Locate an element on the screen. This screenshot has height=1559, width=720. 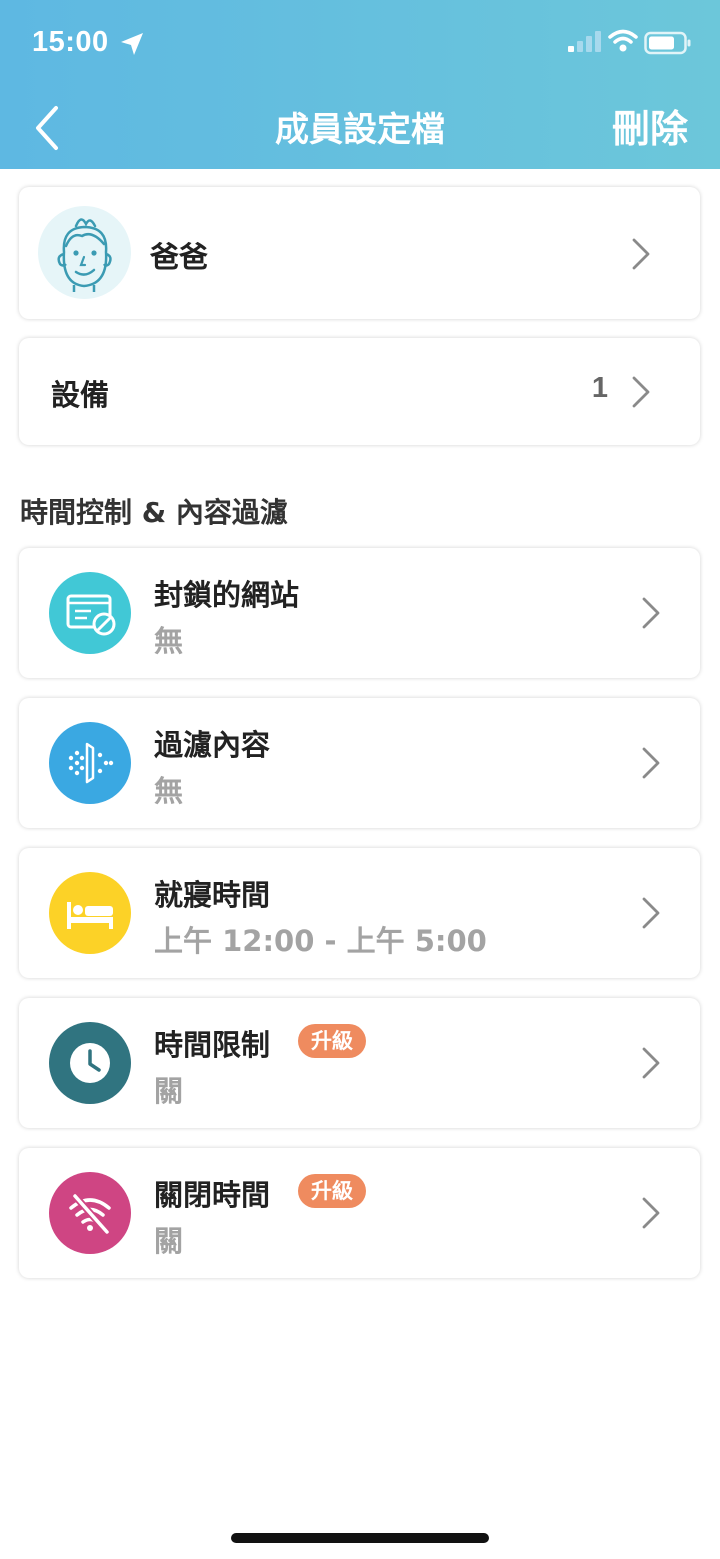
avatar is located at coordinates (84, 252).